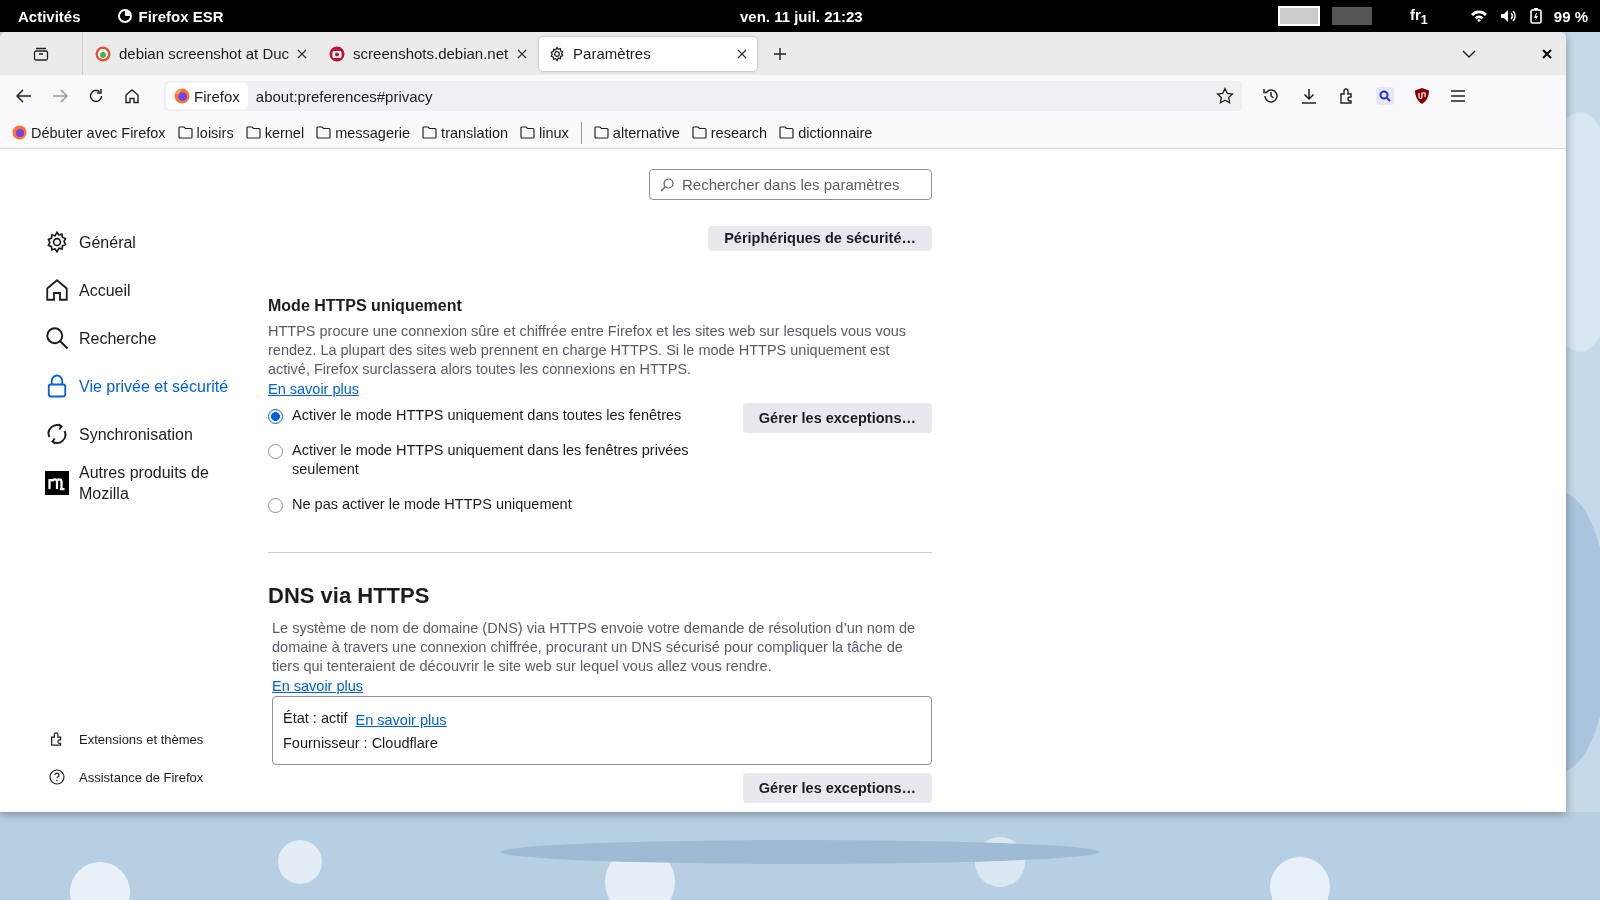 This screenshot has height=900, width=1600. Describe the element at coordinates (1570, 16) in the screenshot. I see `battery-level: 99 %` at that location.